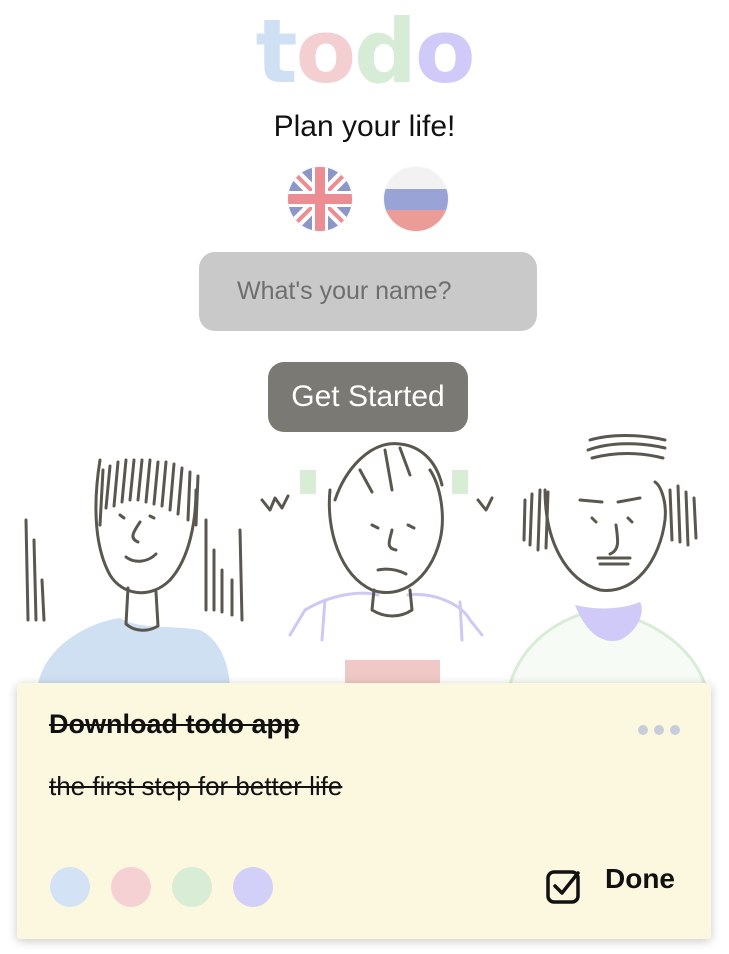 The image size is (729, 954). Describe the element at coordinates (445, 51) in the screenshot. I see `logo-letter-o2: o` at that location.